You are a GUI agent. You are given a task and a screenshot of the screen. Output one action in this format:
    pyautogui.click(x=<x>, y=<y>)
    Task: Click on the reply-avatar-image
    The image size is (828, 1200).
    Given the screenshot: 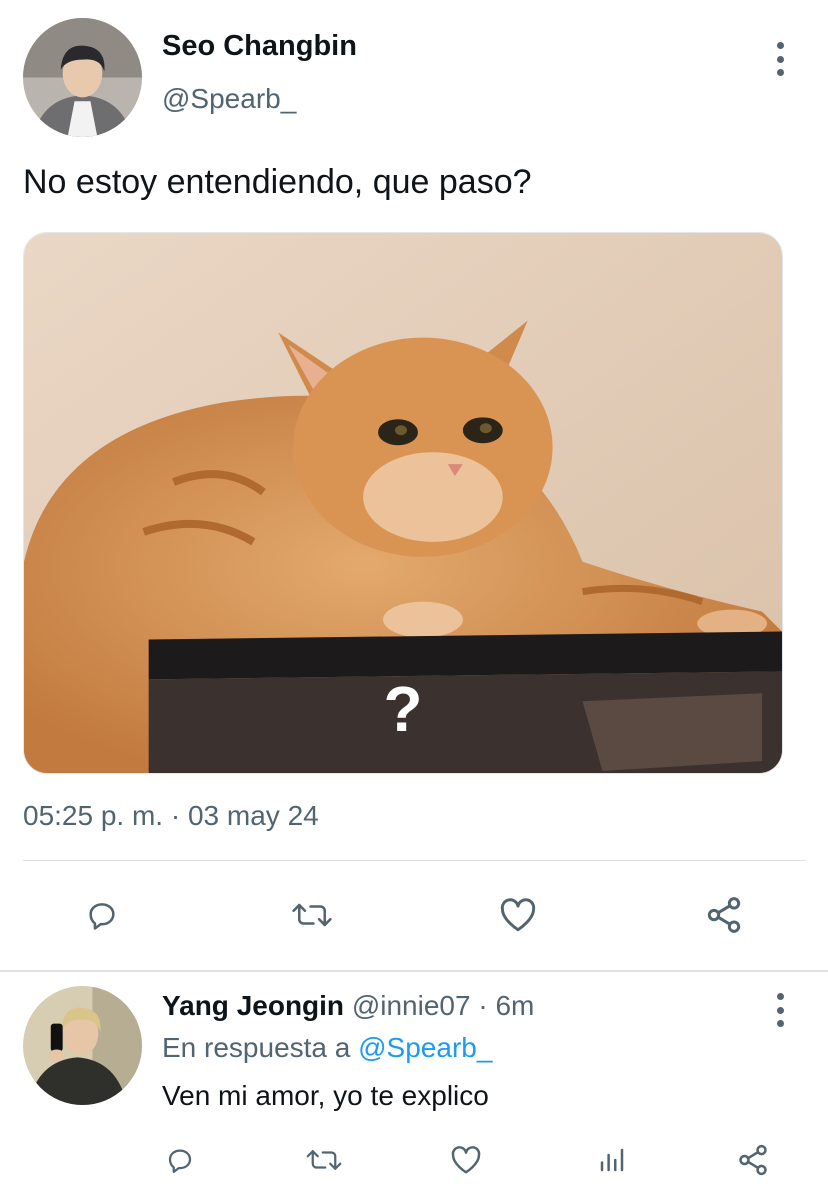 What is the action you would take?
    pyautogui.click(x=82, y=1045)
    